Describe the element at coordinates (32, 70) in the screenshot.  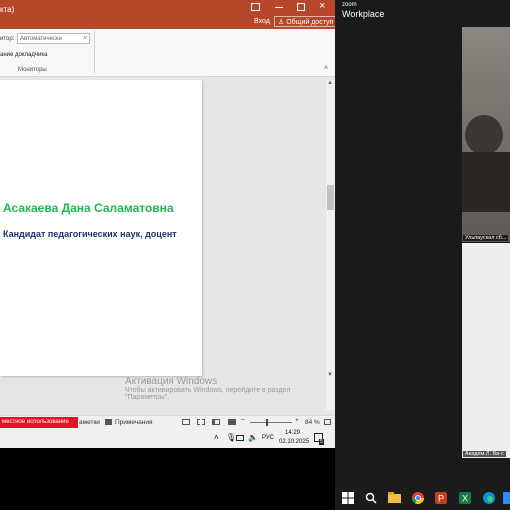
I see `monitors-group-label: Мониторы` at that location.